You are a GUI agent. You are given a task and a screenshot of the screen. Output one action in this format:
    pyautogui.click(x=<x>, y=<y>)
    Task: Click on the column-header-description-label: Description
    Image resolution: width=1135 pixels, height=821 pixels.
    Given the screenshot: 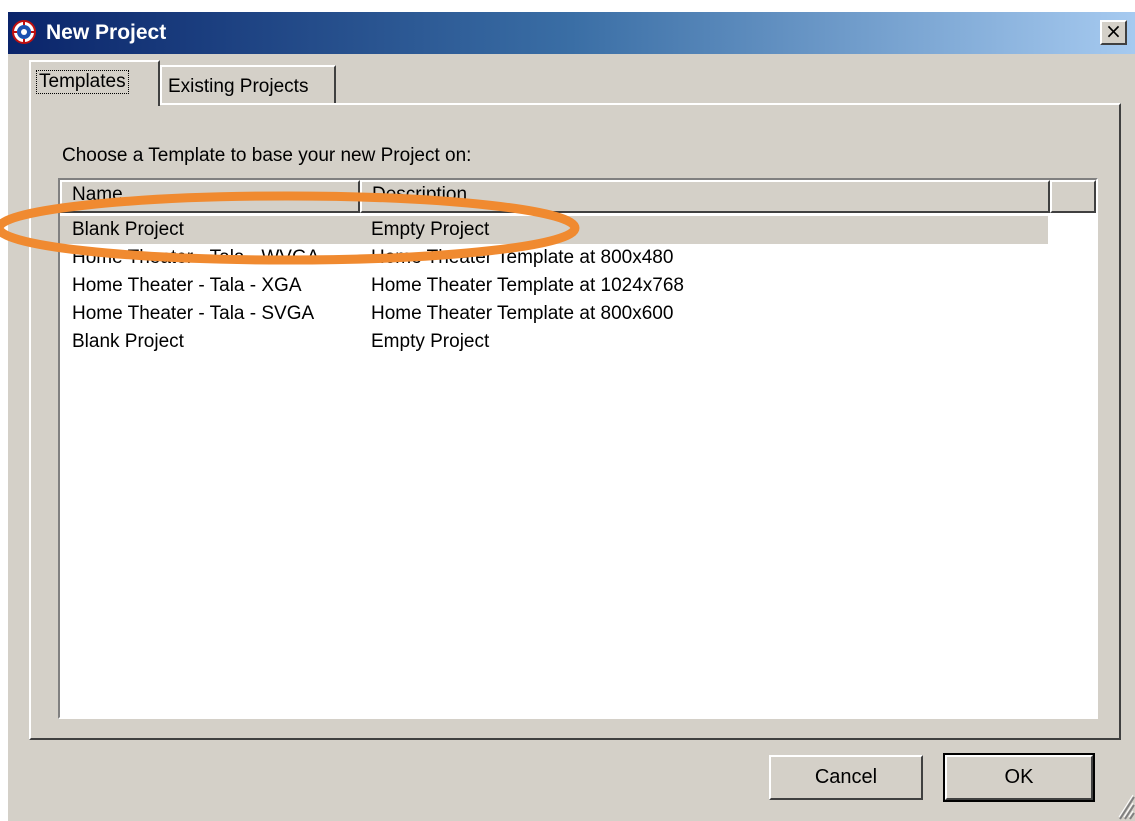 What is the action you would take?
    pyautogui.click(x=420, y=194)
    